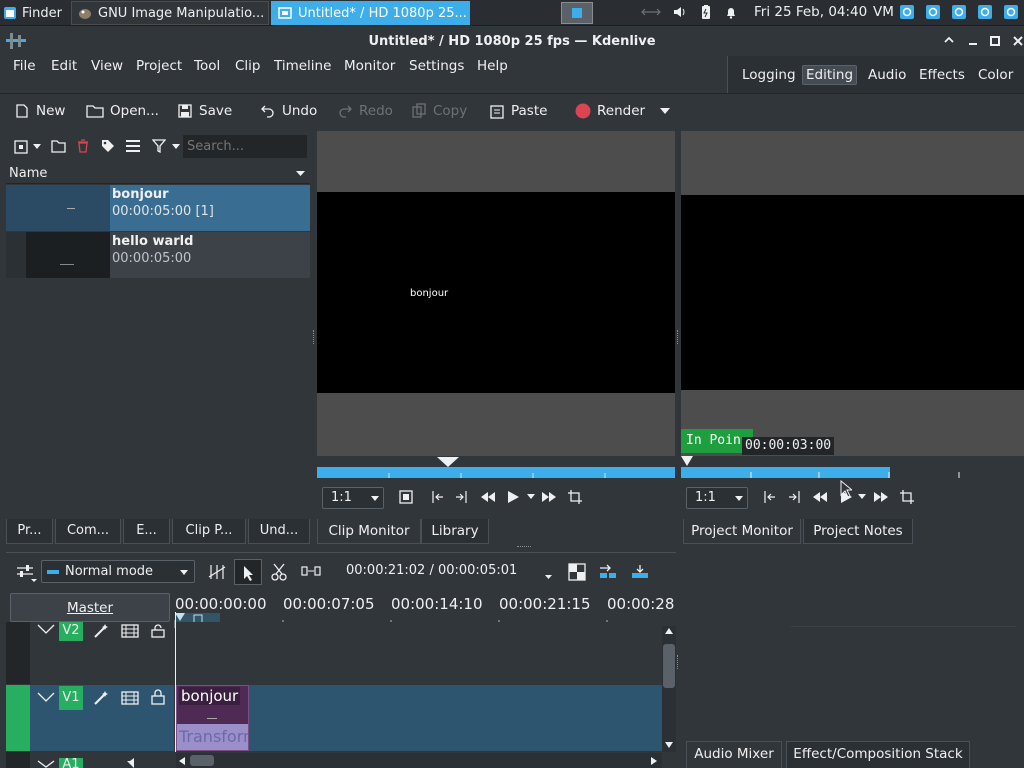 Image resolution: width=1024 pixels, height=768 pixels. What do you see at coordinates (492, 66) in the screenshot?
I see `menu-help: Help` at bounding box center [492, 66].